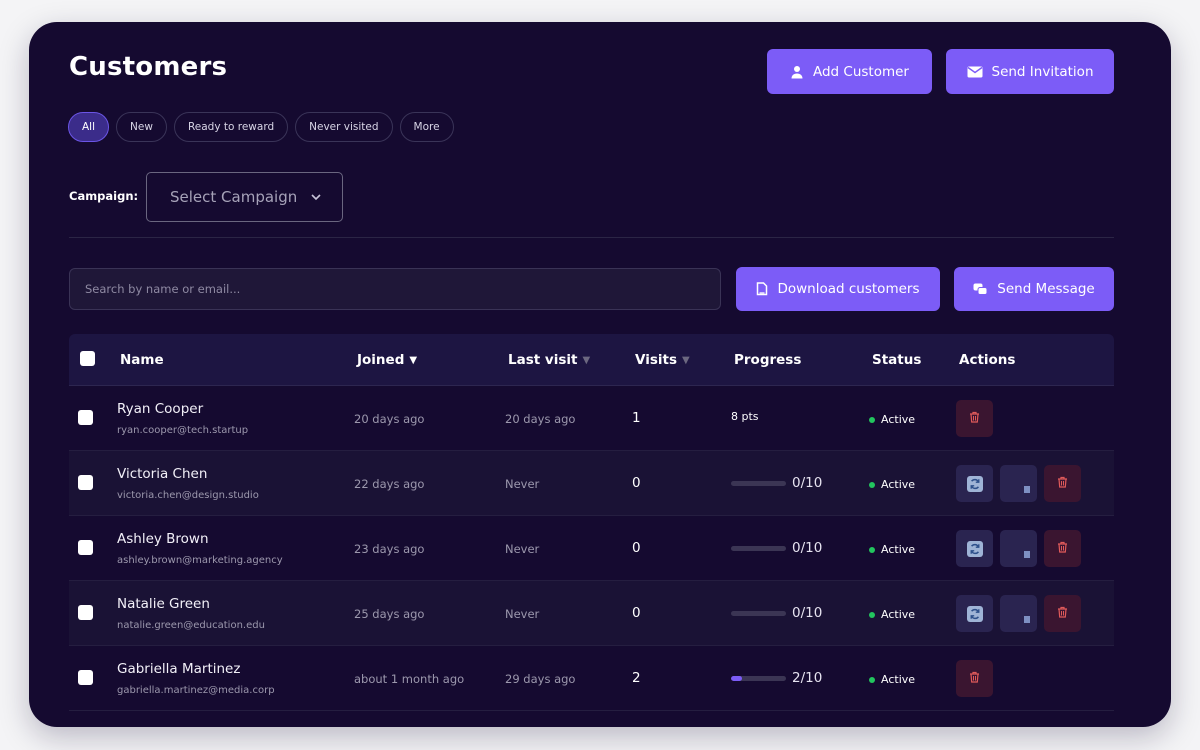 This screenshot has width=1200, height=750. I want to click on column-joined: Joined ▼, so click(387, 360).